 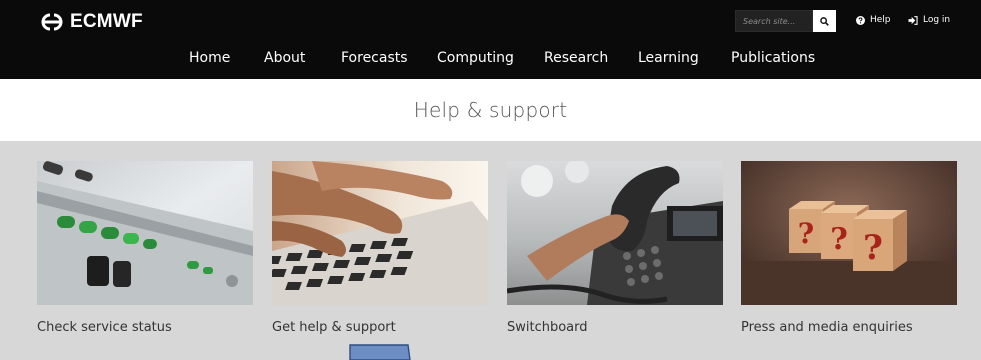 I want to click on nav-item-publications: Publications, so click(x=773, y=58).